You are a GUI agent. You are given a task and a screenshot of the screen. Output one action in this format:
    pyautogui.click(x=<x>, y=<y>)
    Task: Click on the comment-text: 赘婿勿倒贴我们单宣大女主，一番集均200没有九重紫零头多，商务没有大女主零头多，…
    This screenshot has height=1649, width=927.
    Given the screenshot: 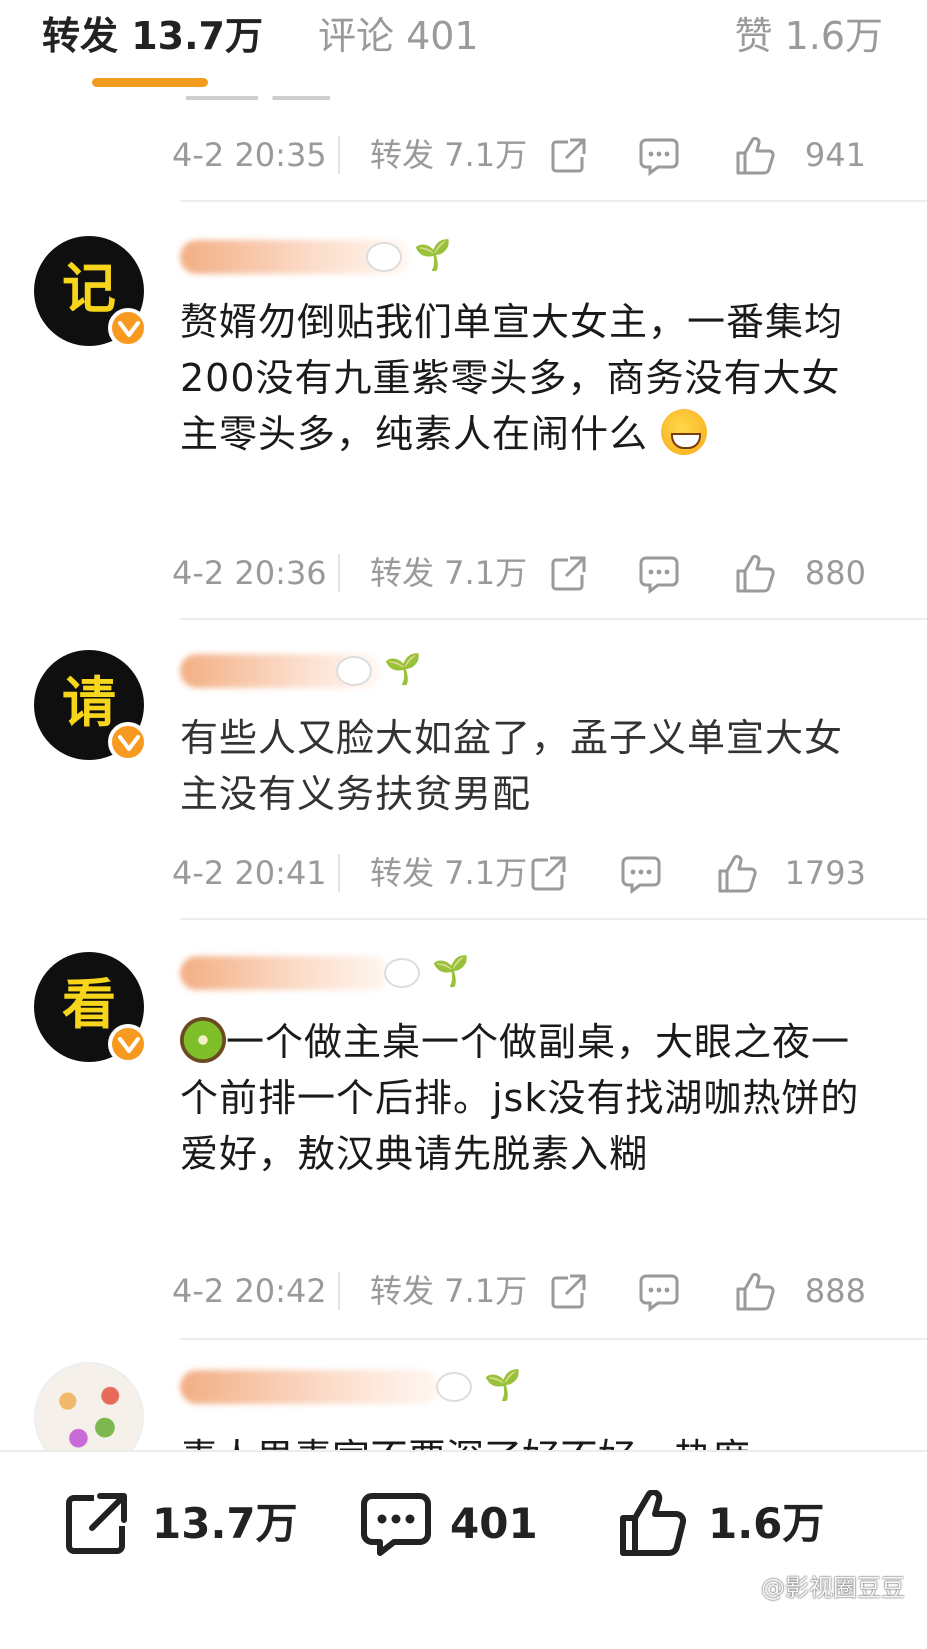 What is the action you would take?
    pyautogui.click(x=512, y=378)
    